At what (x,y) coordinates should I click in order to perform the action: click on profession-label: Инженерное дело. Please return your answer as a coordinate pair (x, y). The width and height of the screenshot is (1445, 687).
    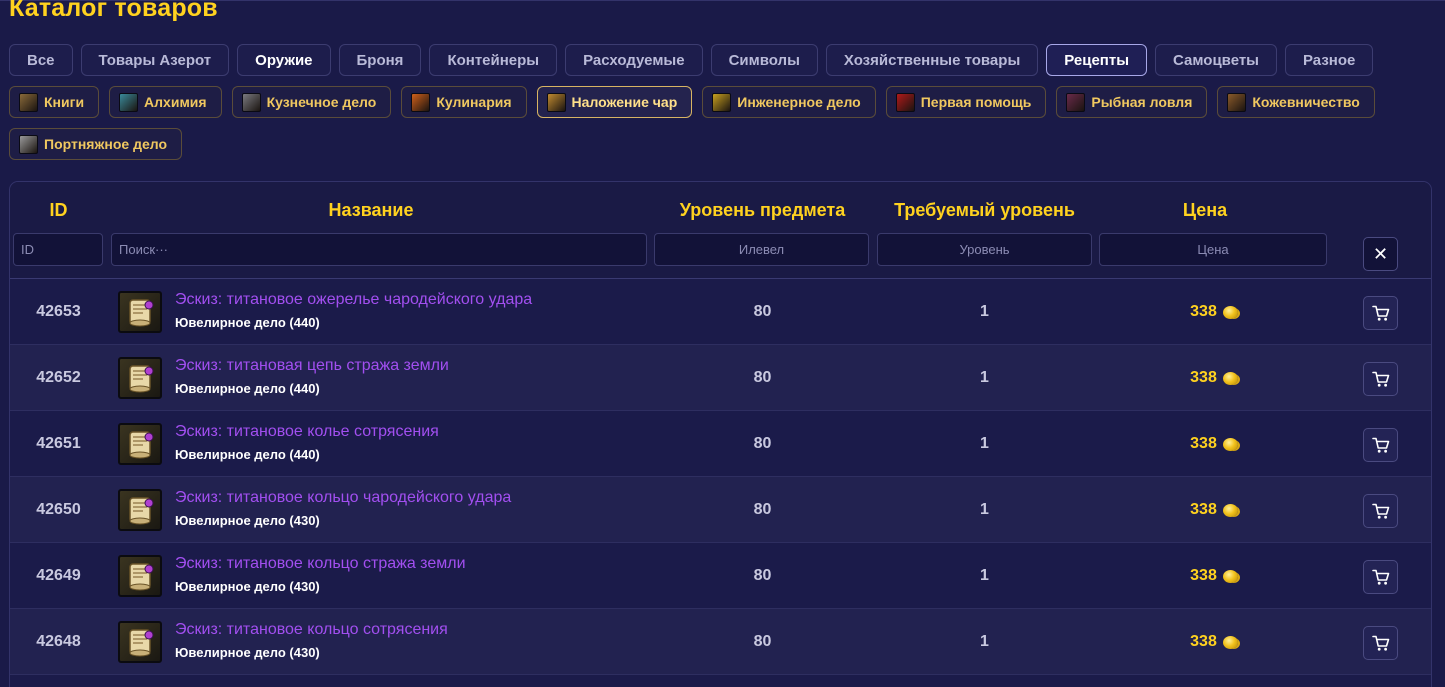
    Looking at the image, I should click on (799, 102).